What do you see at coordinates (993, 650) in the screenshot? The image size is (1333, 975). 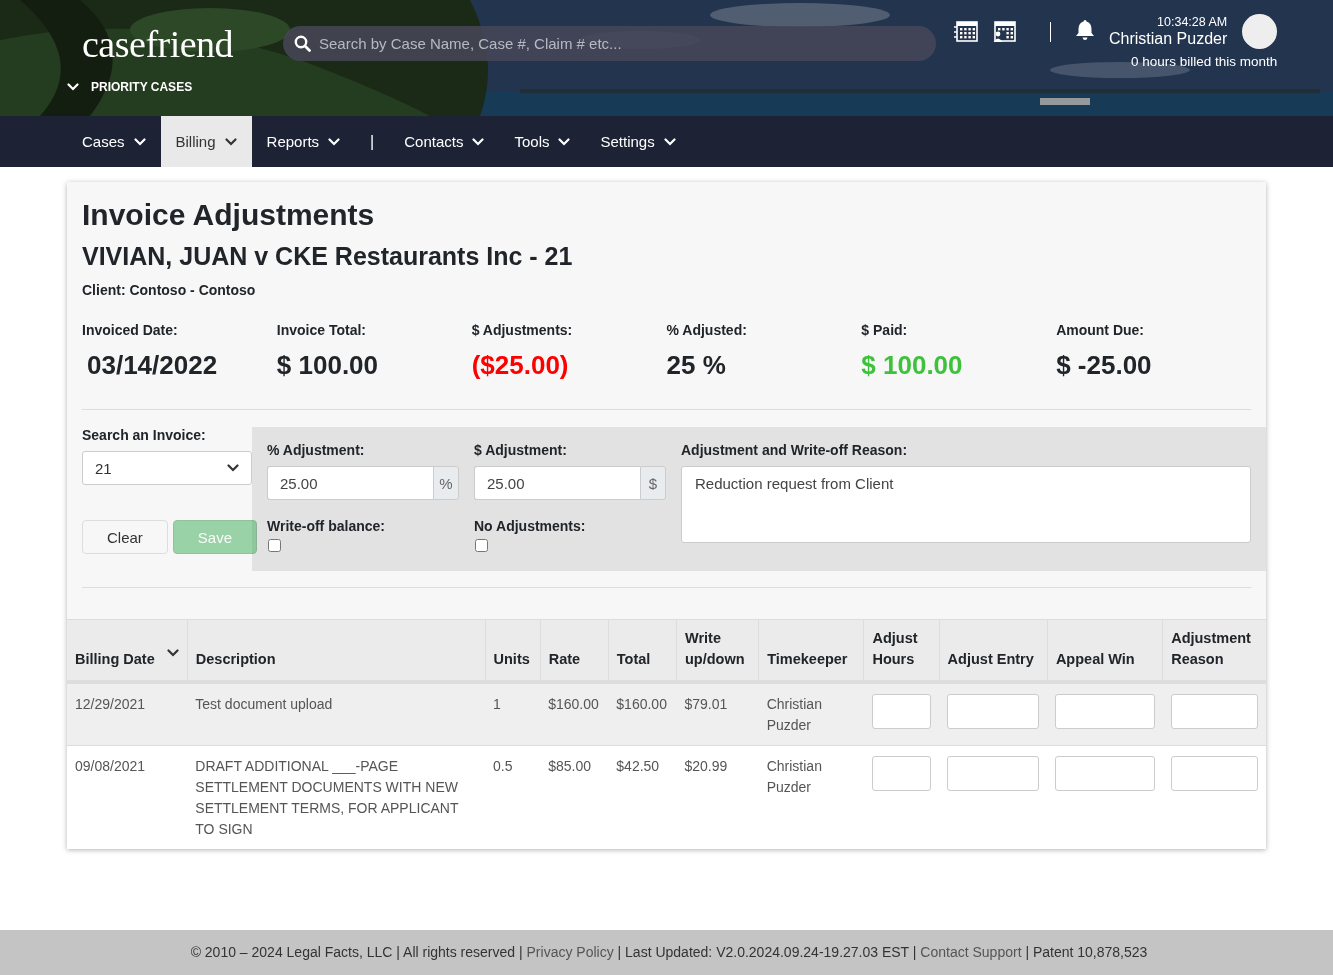 I see `column-header: Adjust Entry` at bounding box center [993, 650].